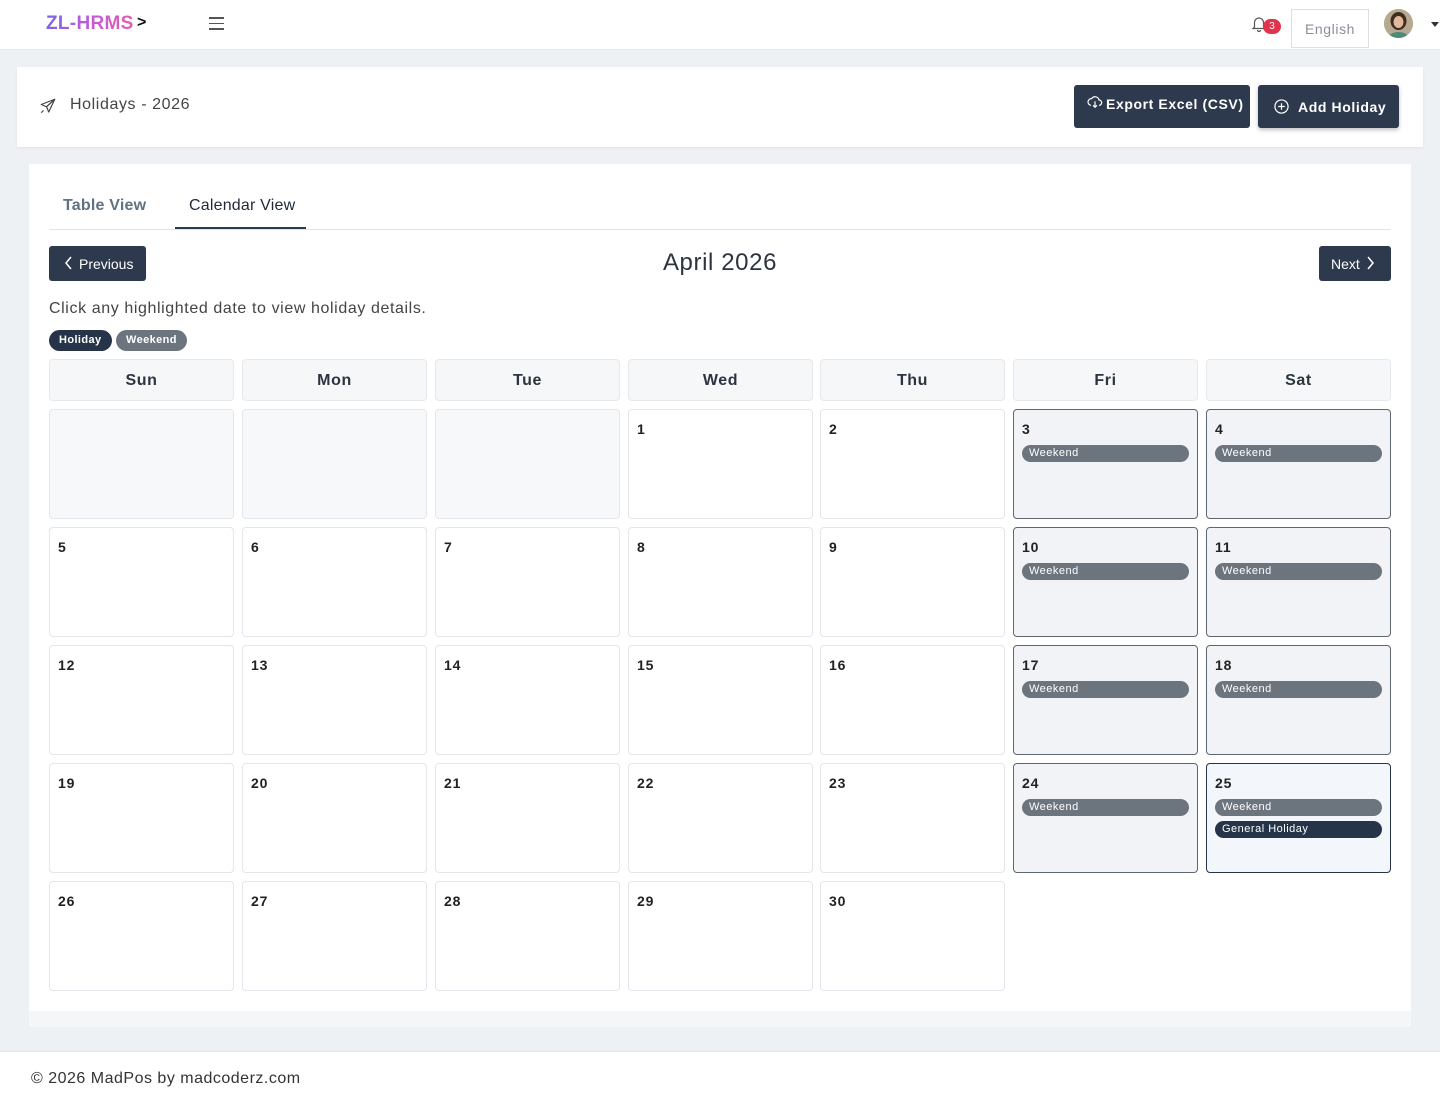 The image size is (1440, 1107). What do you see at coordinates (1224, 665) in the screenshot?
I see `day-number: 18` at bounding box center [1224, 665].